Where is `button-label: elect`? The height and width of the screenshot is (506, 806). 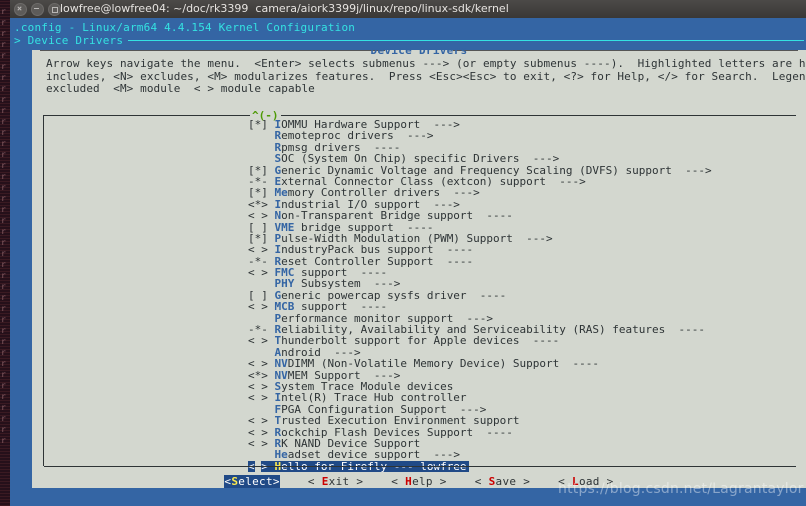
button-label: elect is located at coordinates (255, 481).